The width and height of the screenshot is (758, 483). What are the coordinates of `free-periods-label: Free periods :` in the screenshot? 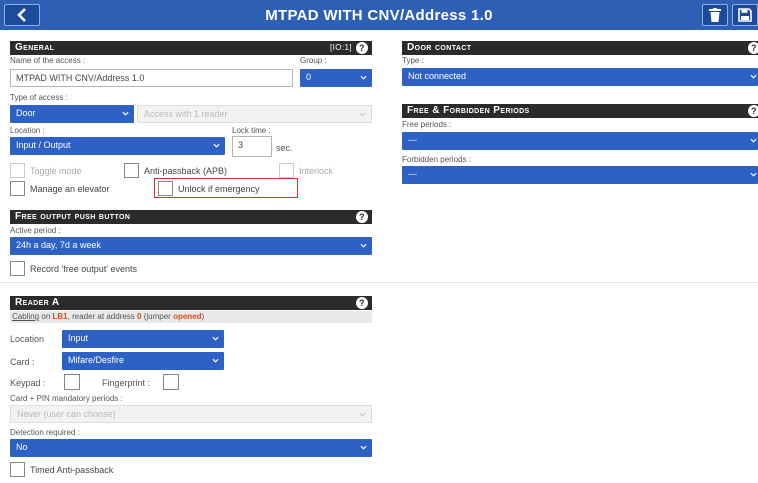 It's located at (427, 124).